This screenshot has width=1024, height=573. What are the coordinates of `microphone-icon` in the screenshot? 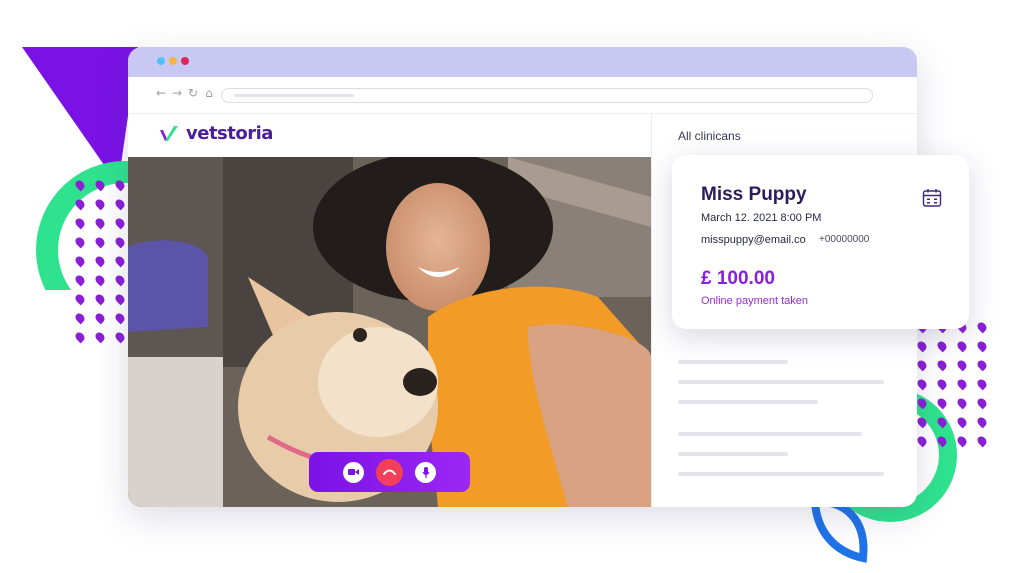 It's located at (425, 472).